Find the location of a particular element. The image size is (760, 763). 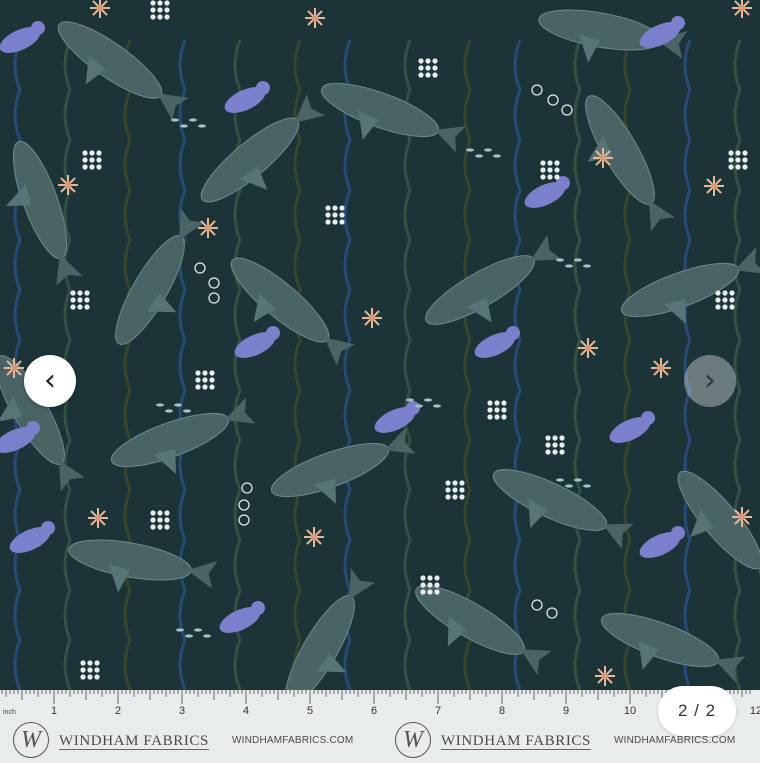

previous-image-button: ‹ is located at coordinates (50, 381).